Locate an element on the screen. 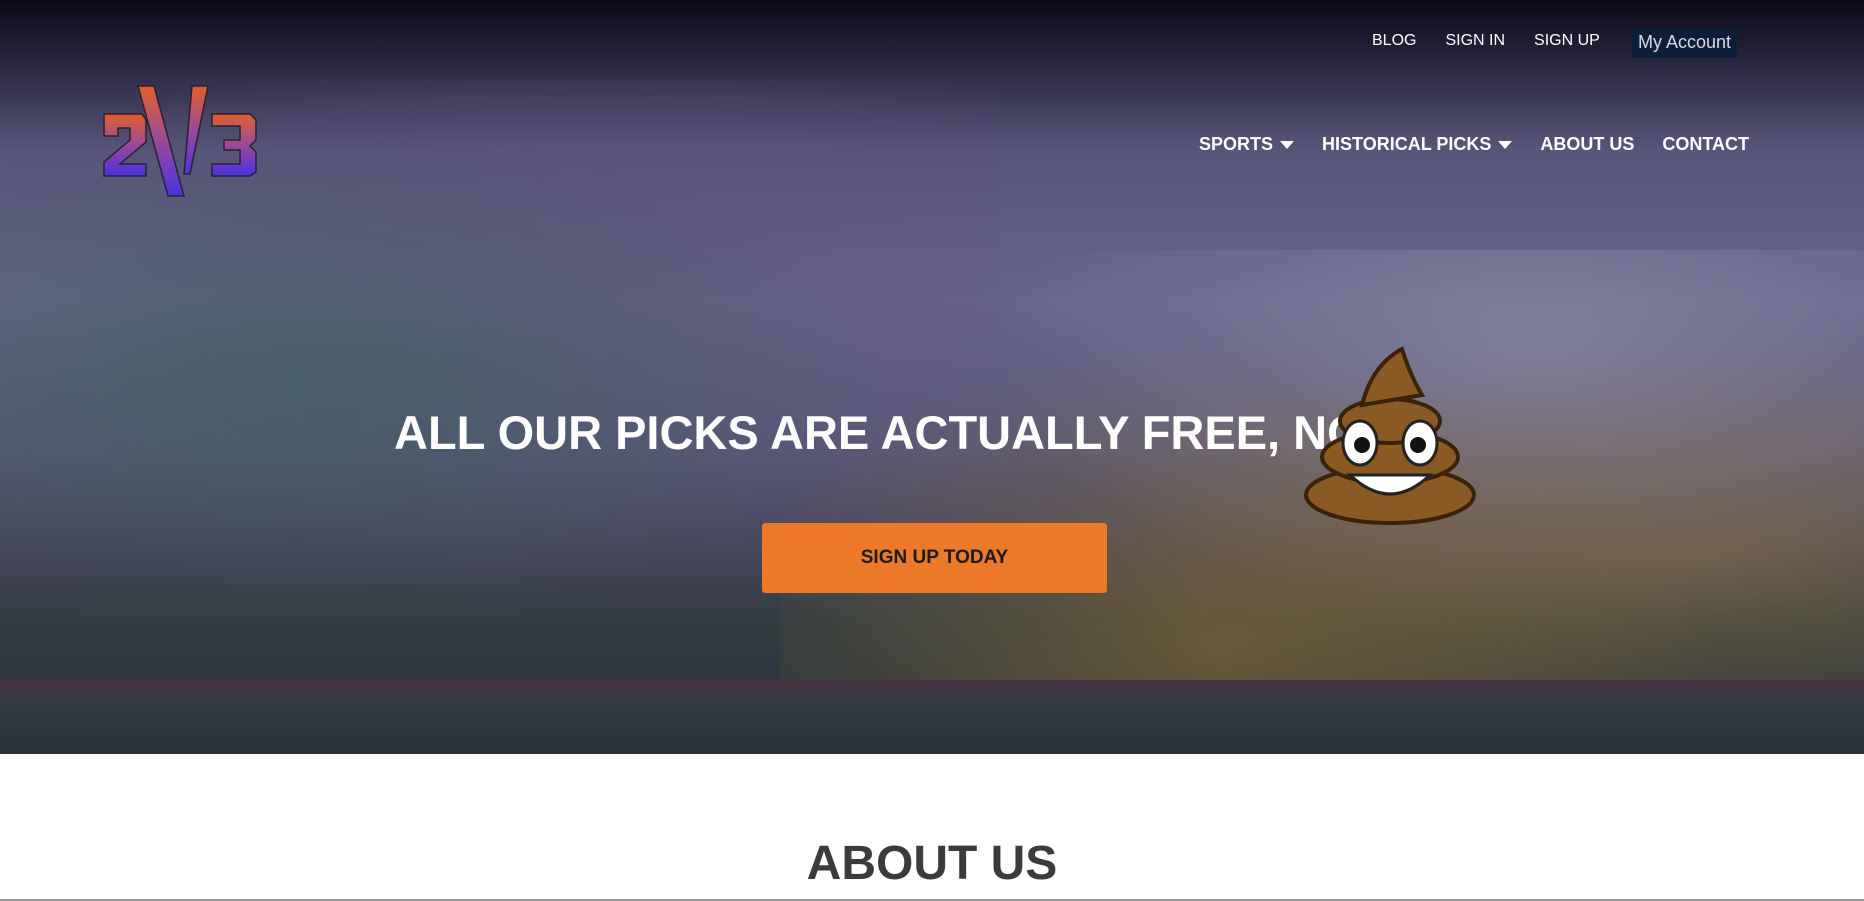  sign-up-today-button: SIGN UP TODAY is located at coordinates (934, 558).